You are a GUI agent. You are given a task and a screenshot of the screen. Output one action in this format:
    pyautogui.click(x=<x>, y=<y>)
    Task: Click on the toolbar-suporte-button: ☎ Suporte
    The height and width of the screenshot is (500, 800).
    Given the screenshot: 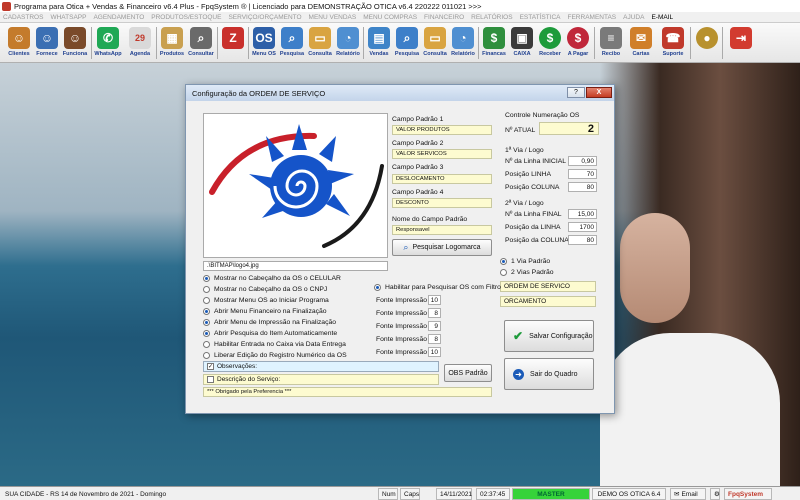 What is the action you would take?
    pyautogui.click(x=673, y=43)
    